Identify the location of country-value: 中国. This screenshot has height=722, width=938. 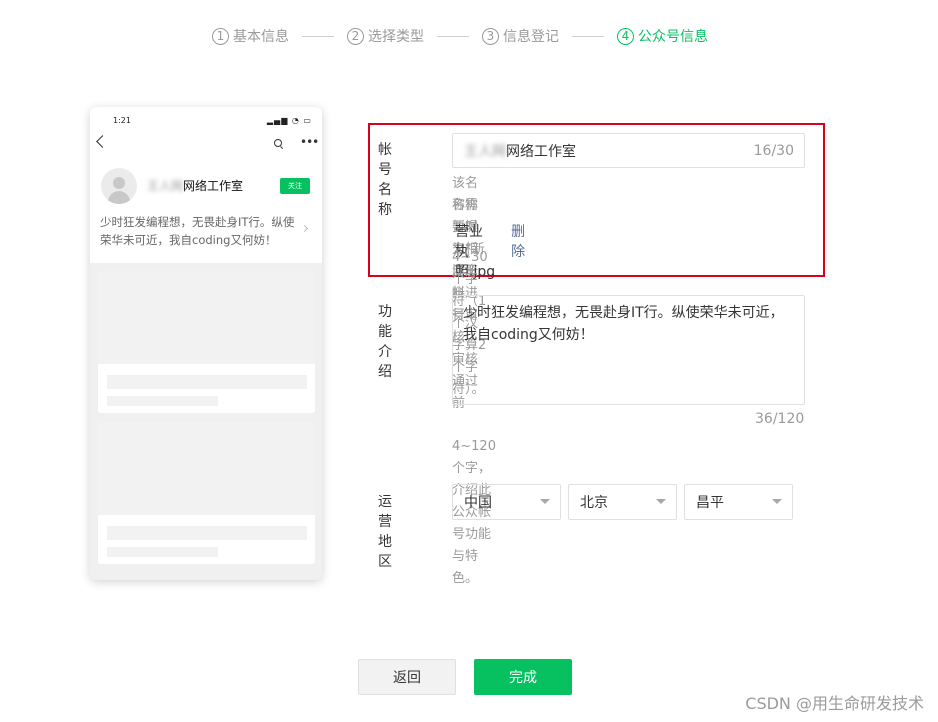
(478, 503).